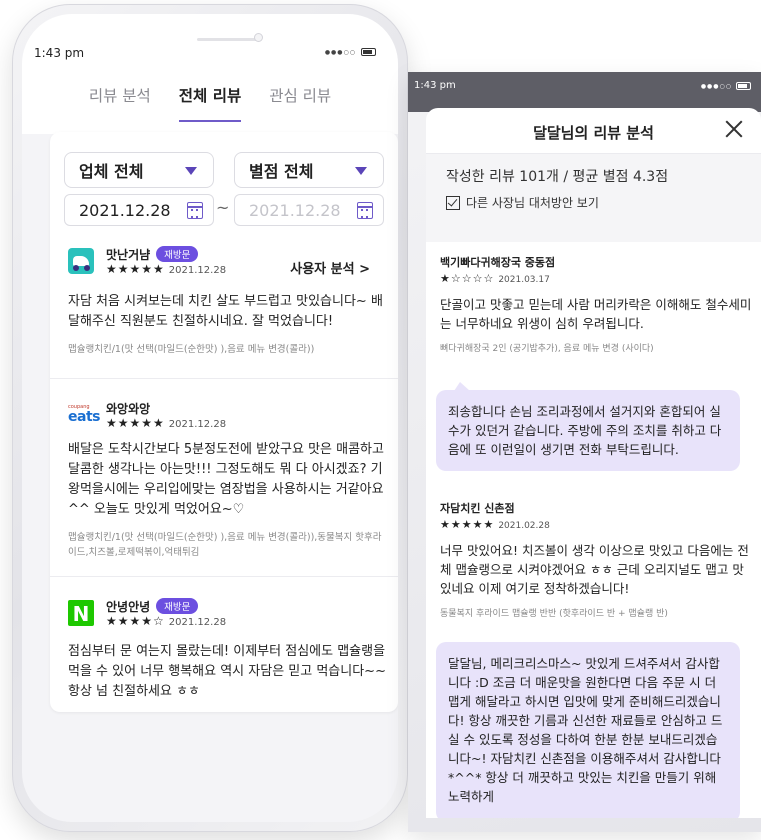 The image size is (761, 840). I want to click on star-rating-icon: ★★★★☆, so click(135, 621).